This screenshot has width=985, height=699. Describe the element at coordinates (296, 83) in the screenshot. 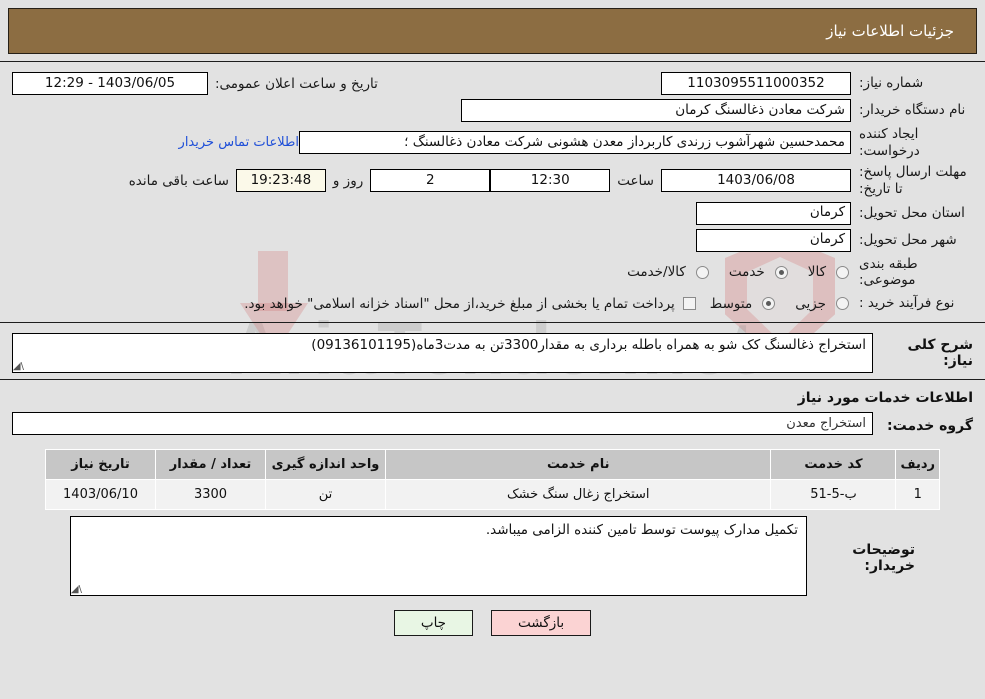

I see `public-announce-label: تاریخ و ساعت اعلان عمومی:` at that location.